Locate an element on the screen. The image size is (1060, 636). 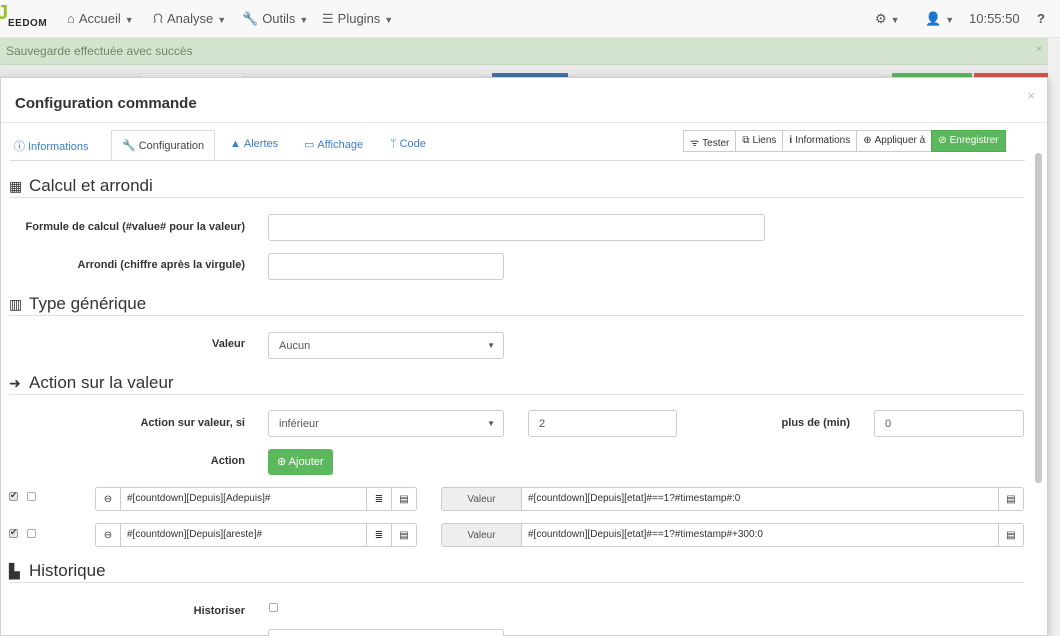
nav-settings-menu: ⚙ ▼ is located at coordinates (887, 19).